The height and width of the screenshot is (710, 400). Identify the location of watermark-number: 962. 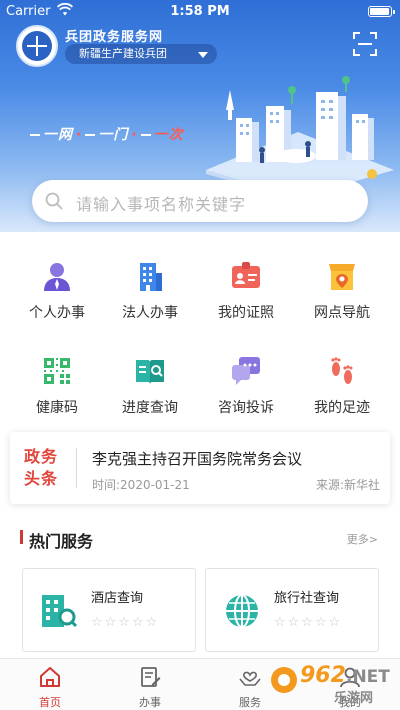
(323, 675).